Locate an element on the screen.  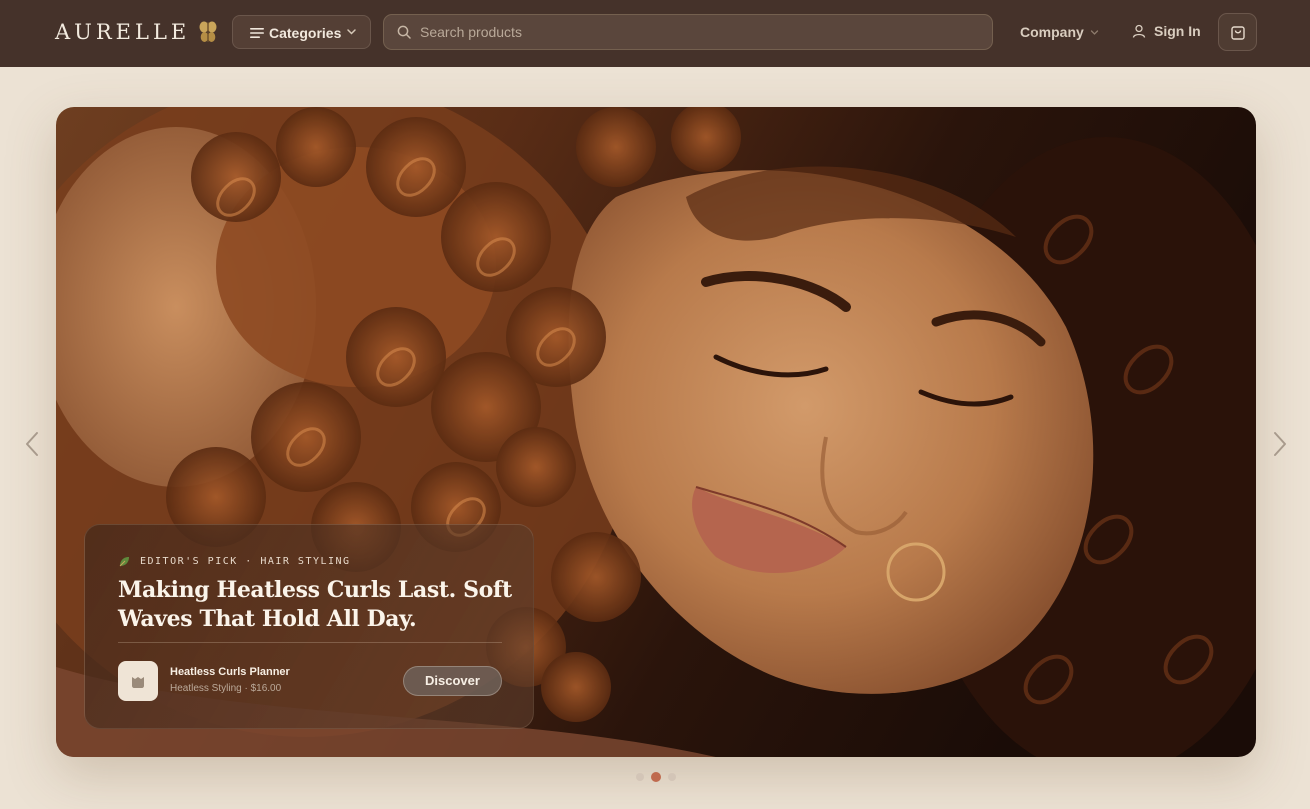
carousel-next-button is located at coordinates (1280, 444).